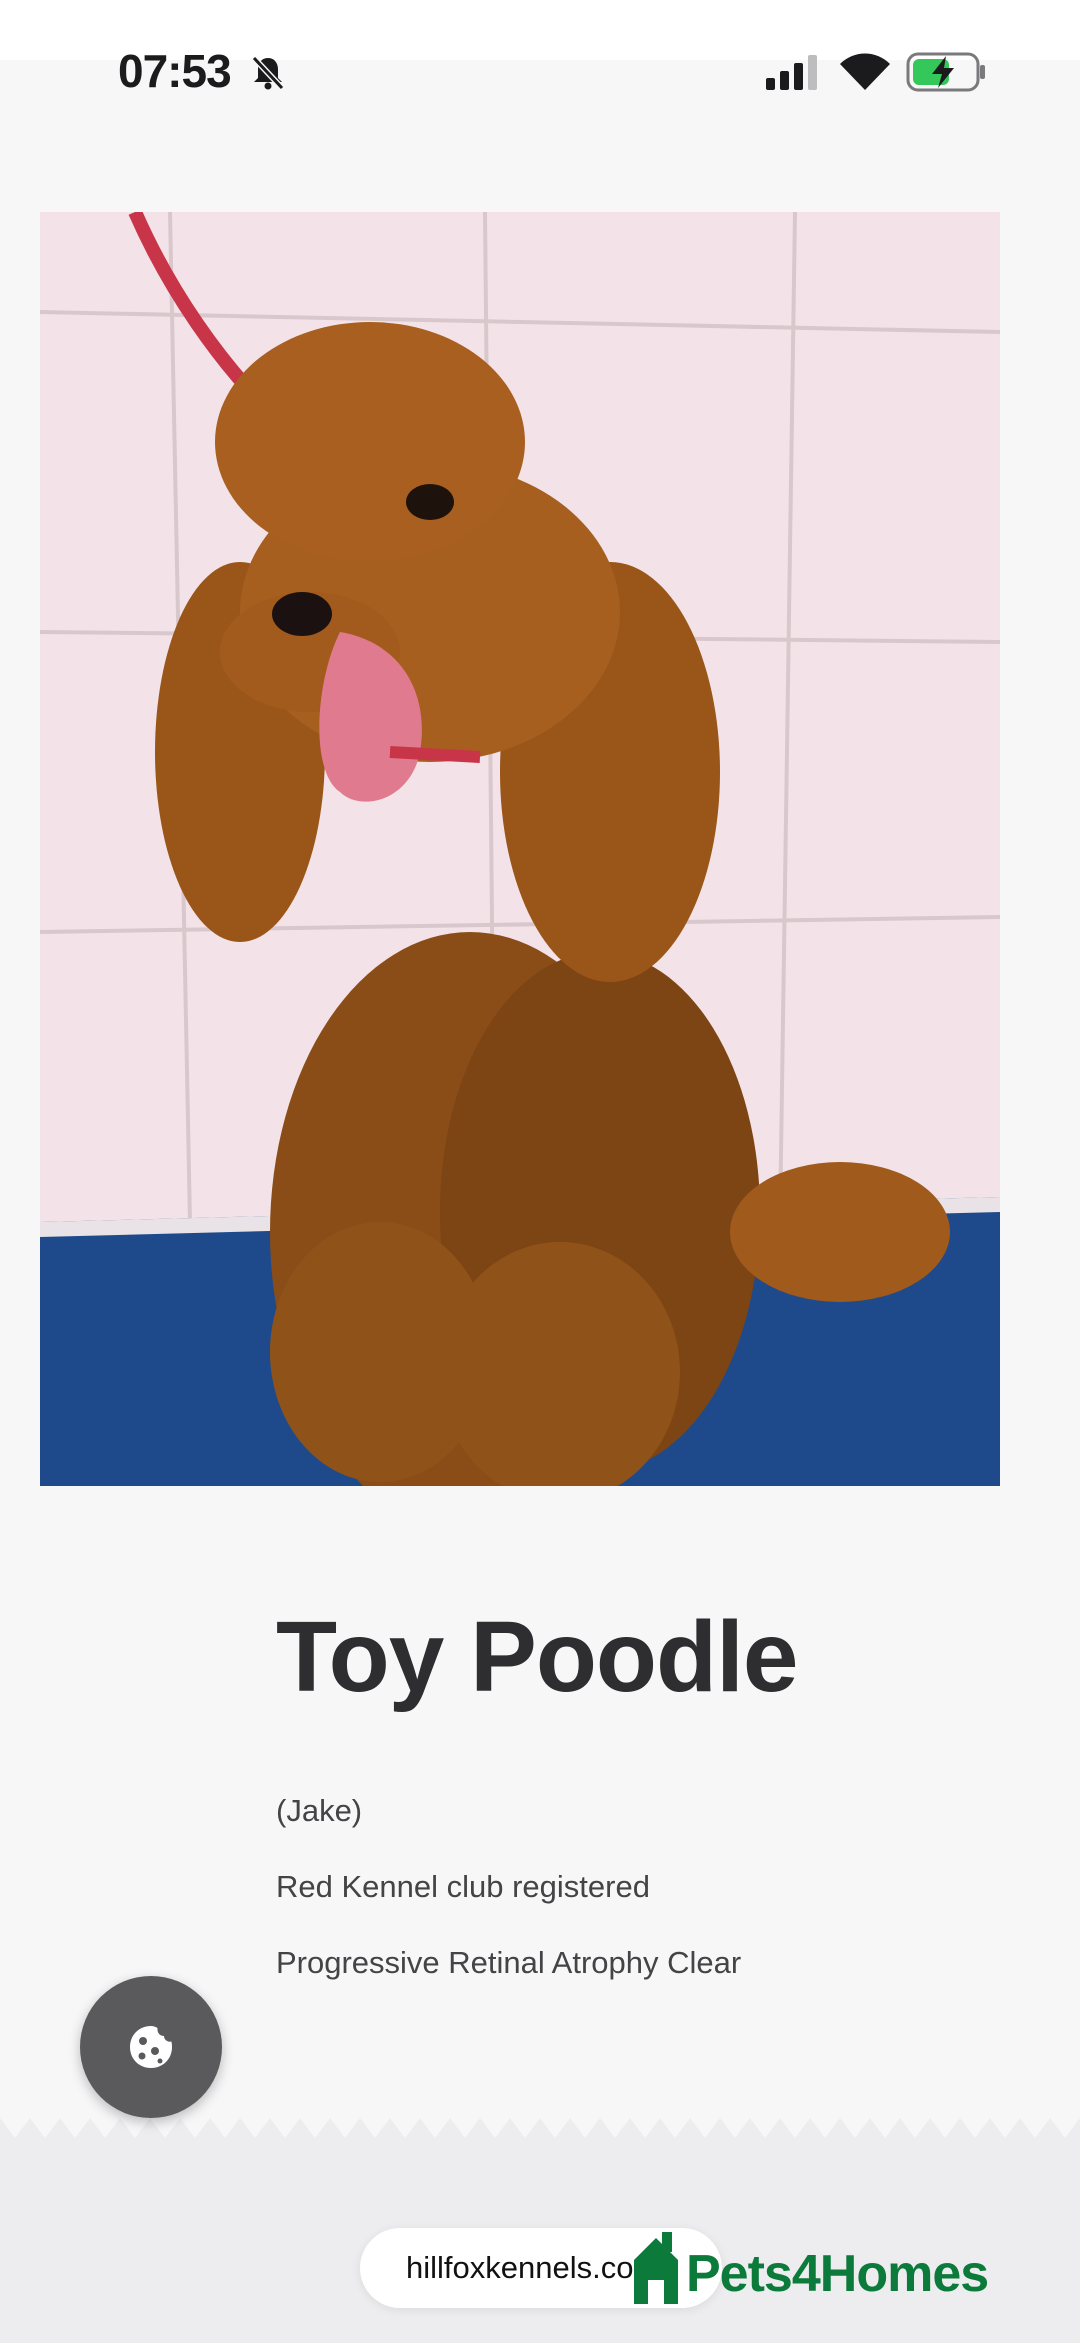  What do you see at coordinates (656, 2267) in the screenshot?
I see `house-logo-icon` at bounding box center [656, 2267].